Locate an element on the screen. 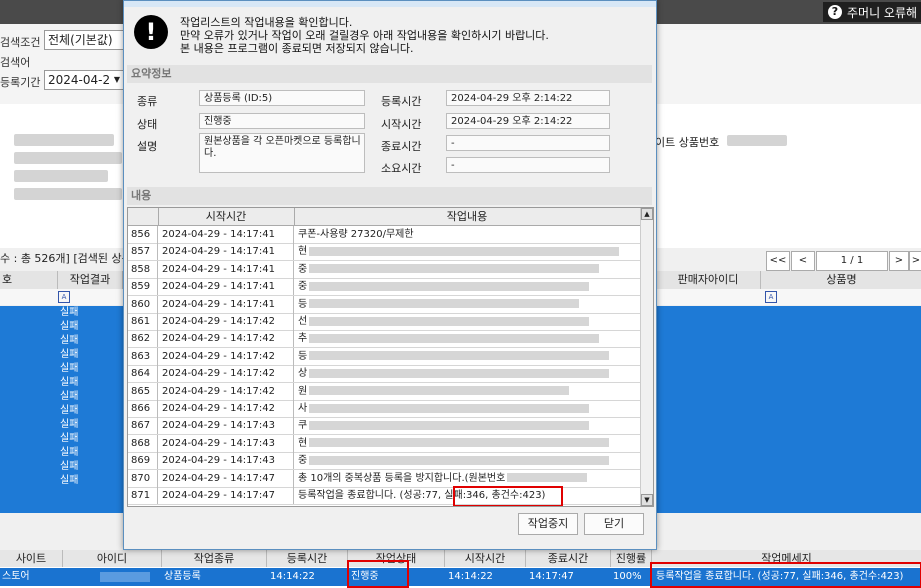 Image resolution: width=921 pixels, height=588 pixels. dialog-title-bar is located at coordinates (390, 4).